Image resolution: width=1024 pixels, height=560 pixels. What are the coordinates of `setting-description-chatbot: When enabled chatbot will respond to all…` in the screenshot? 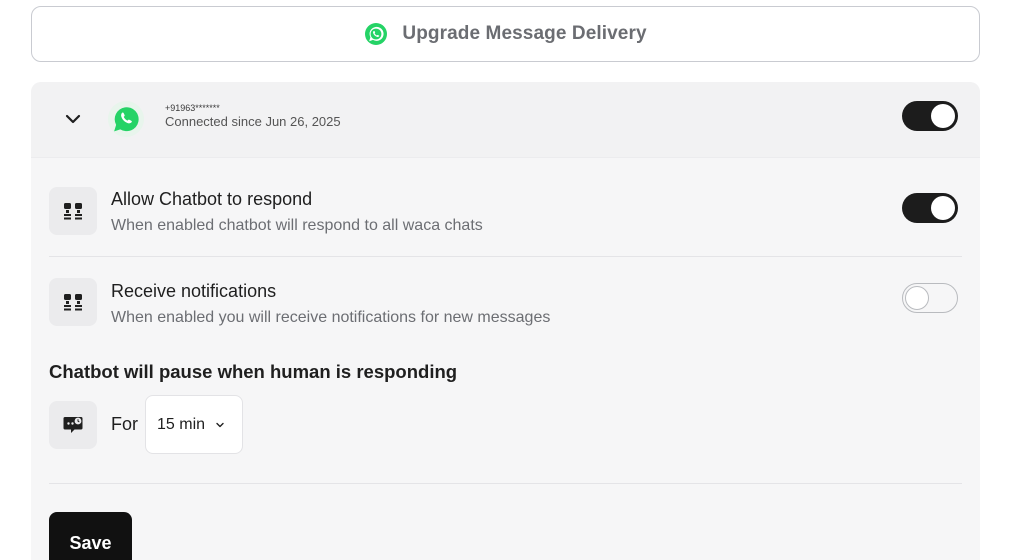 It's located at (297, 225).